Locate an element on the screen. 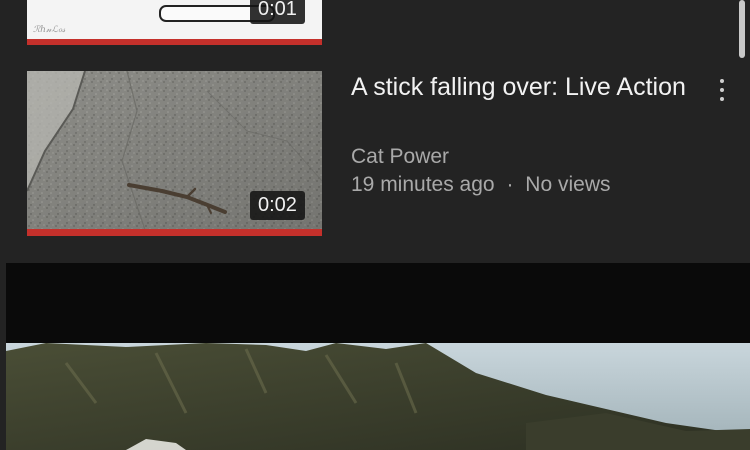 Image resolution: width=750 pixels, height=450 pixels. more-options-button is located at coordinates (722, 90).